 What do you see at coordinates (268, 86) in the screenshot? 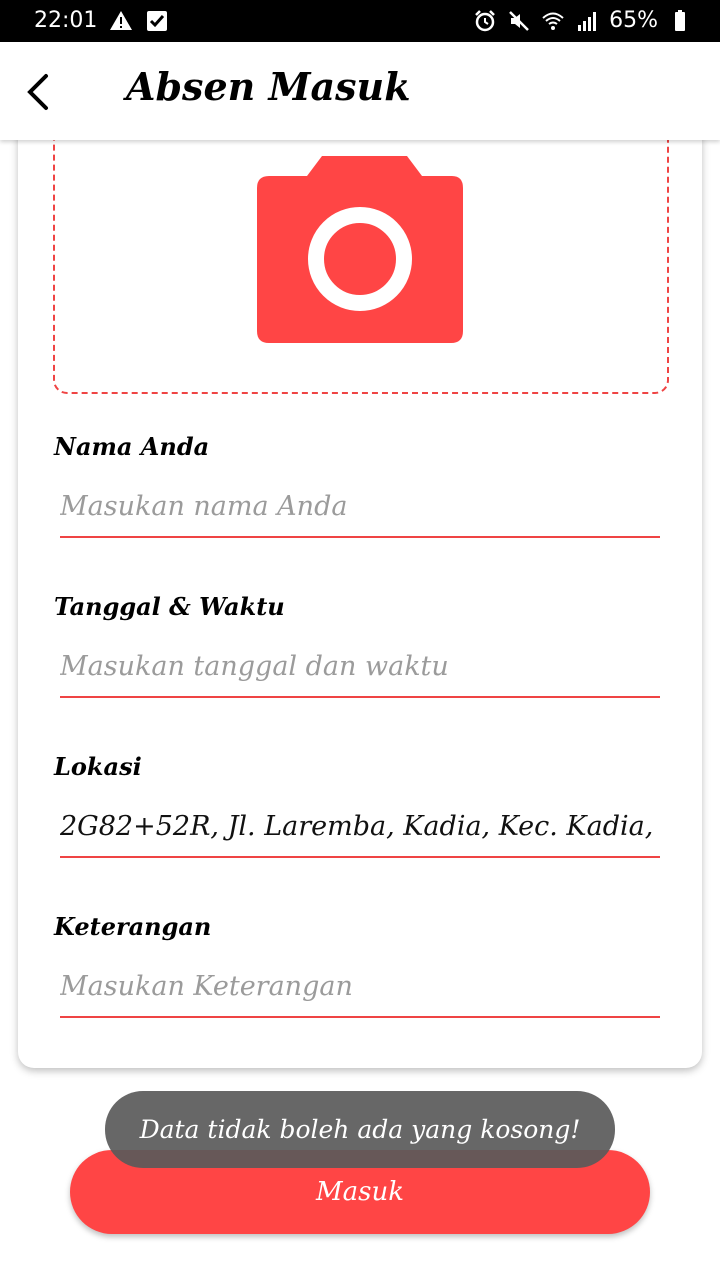
I see `page-title: Absen Masuk` at bounding box center [268, 86].